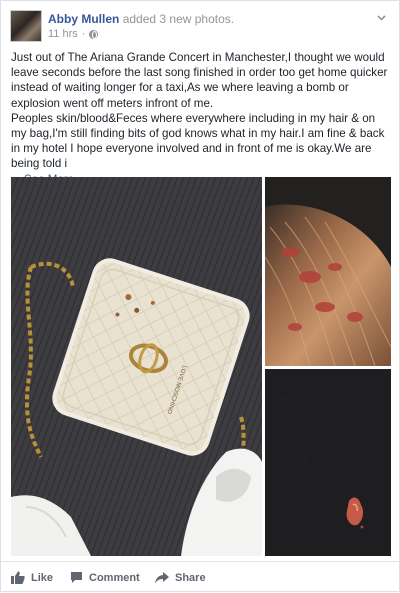 This screenshot has width=400, height=593. What do you see at coordinates (76, 577) in the screenshot?
I see `comment-icon` at bounding box center [76, 577].